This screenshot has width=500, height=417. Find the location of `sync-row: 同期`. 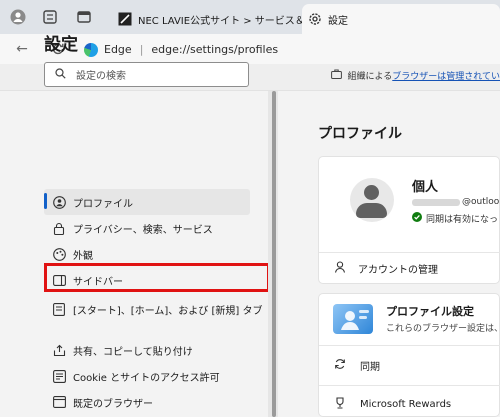

sync-row: 同期 is located at coordinates (417, 365).